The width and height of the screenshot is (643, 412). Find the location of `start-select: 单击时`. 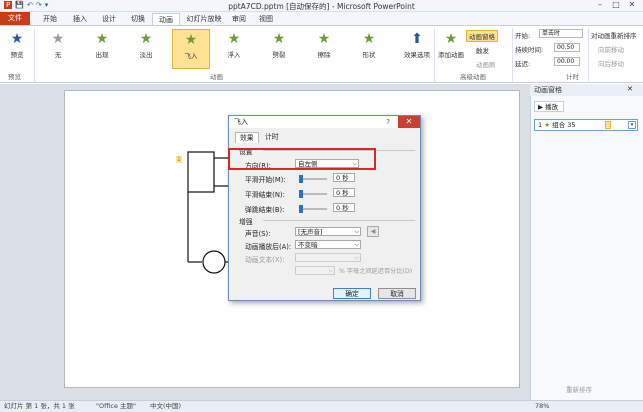

start-select: 单击时 is located at coordinates (561, 33).